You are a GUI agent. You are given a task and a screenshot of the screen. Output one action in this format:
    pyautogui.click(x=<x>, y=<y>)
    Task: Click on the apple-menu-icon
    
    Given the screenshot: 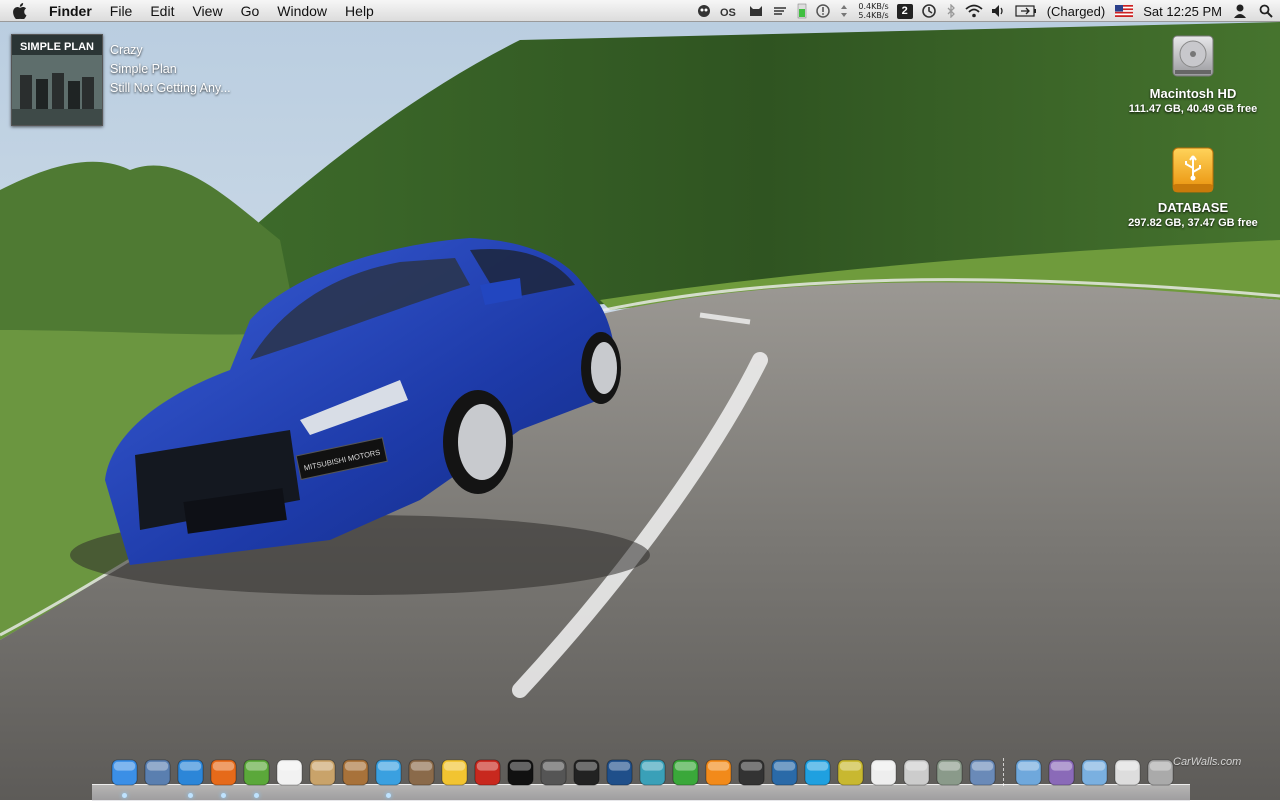 What is the action you would take?
    pyautogui.click(x=20, y=10)
    